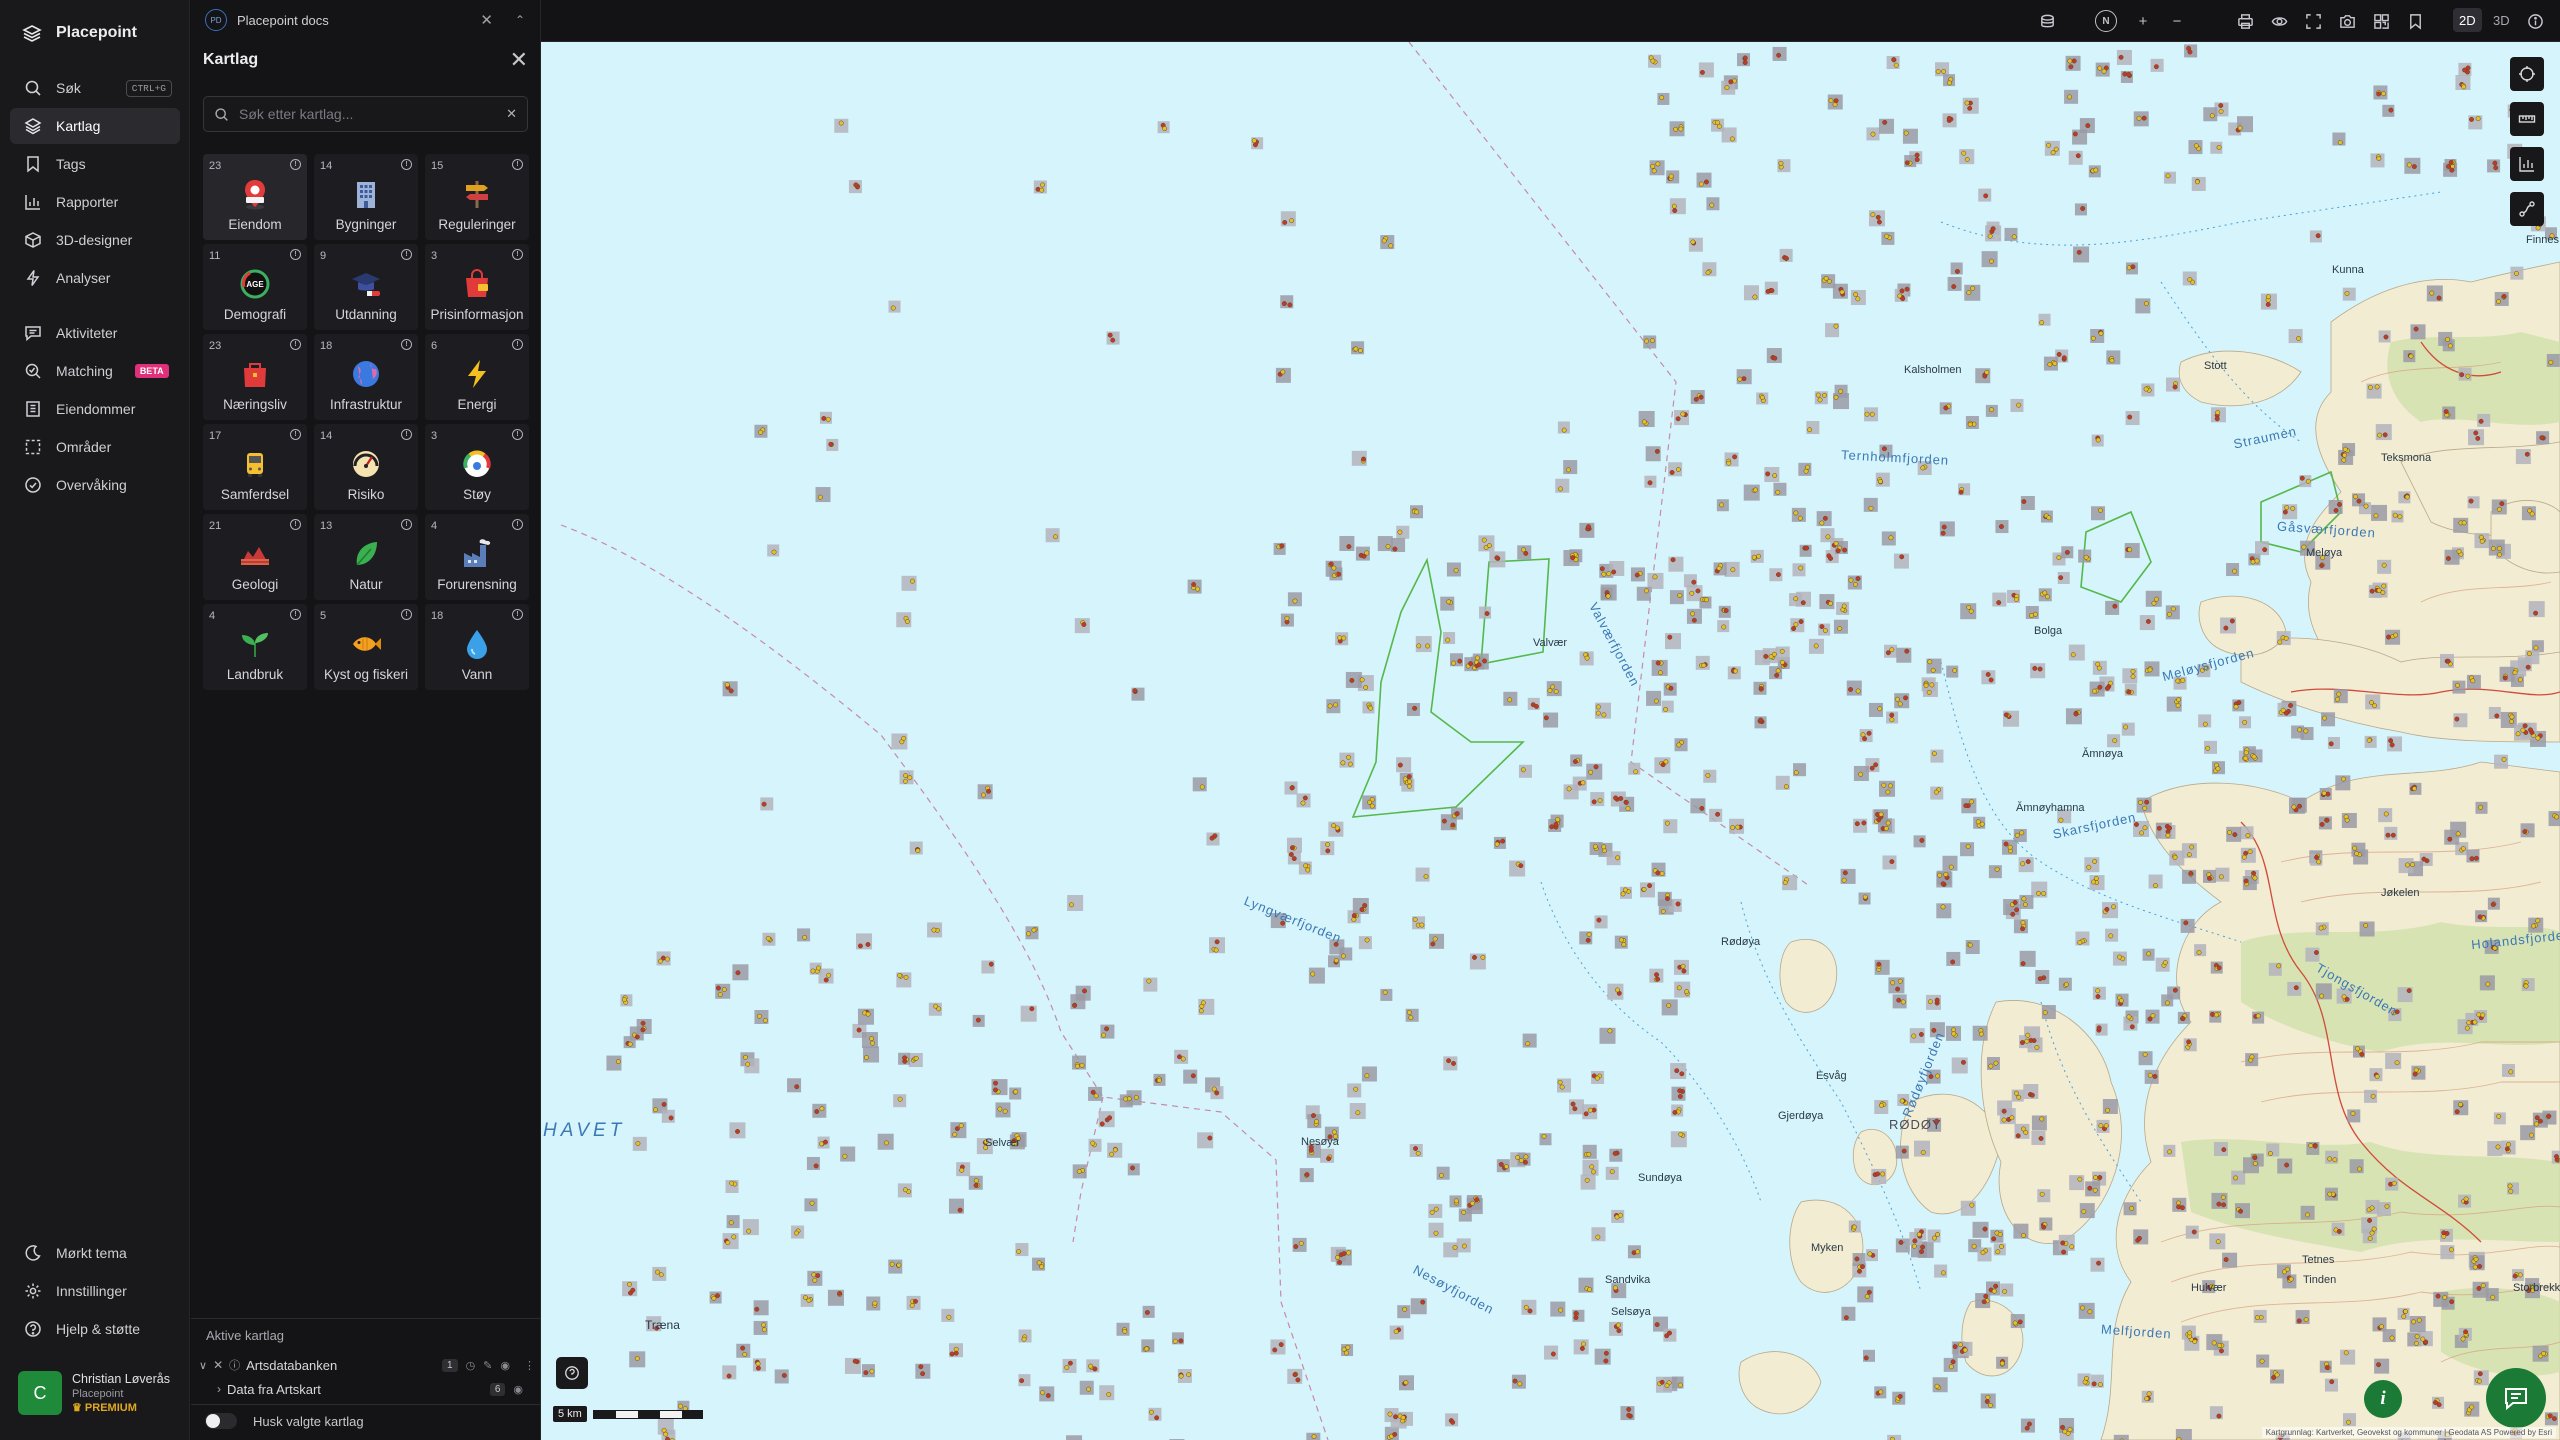 The image size is (2560, 1440). What do you see at coordinates (2245, 21) in the screenshot?
I see `print-button` at bounding box center [2245, 21].